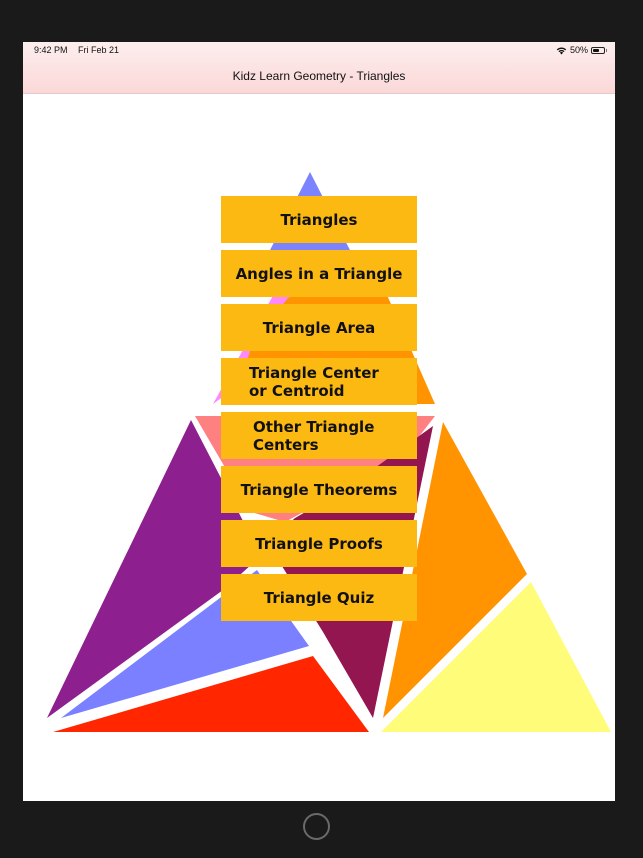 The height and width of the screenshot is (858, 643). Describe the element at coordinates (319, 435) in the screenshot. I see `menu-button-other-centers: Other Triangle Centers` at that location.